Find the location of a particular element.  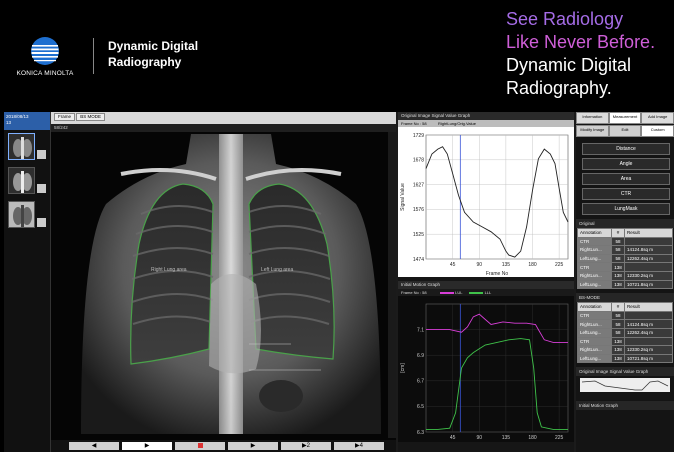

tab-measurement: Measurement is located at coordinates (625, 118).